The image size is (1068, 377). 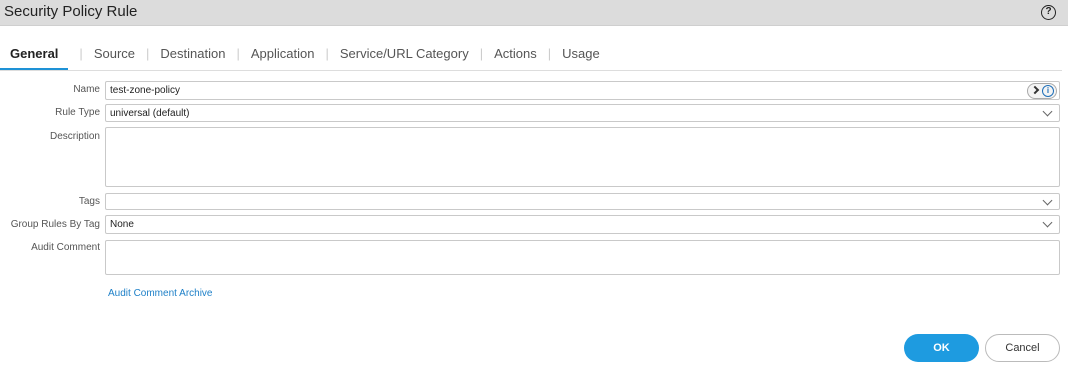 What do you see at coordinates (114, 55) in the screenshot?
I see `tab-source: Source` at bounding box center [114, 55].